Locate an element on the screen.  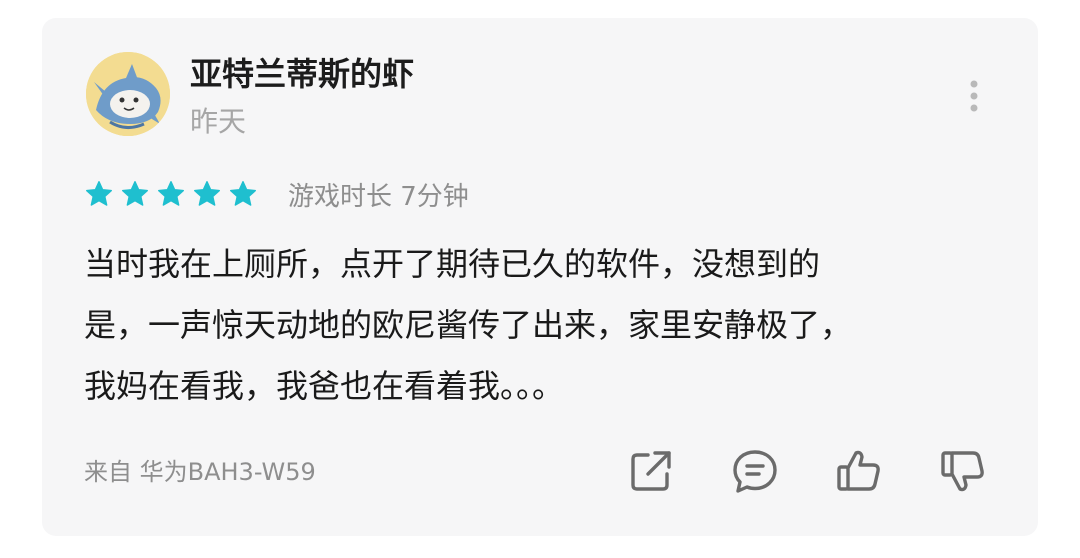
thumbs-up-icon is located at coordinates (859, 471).